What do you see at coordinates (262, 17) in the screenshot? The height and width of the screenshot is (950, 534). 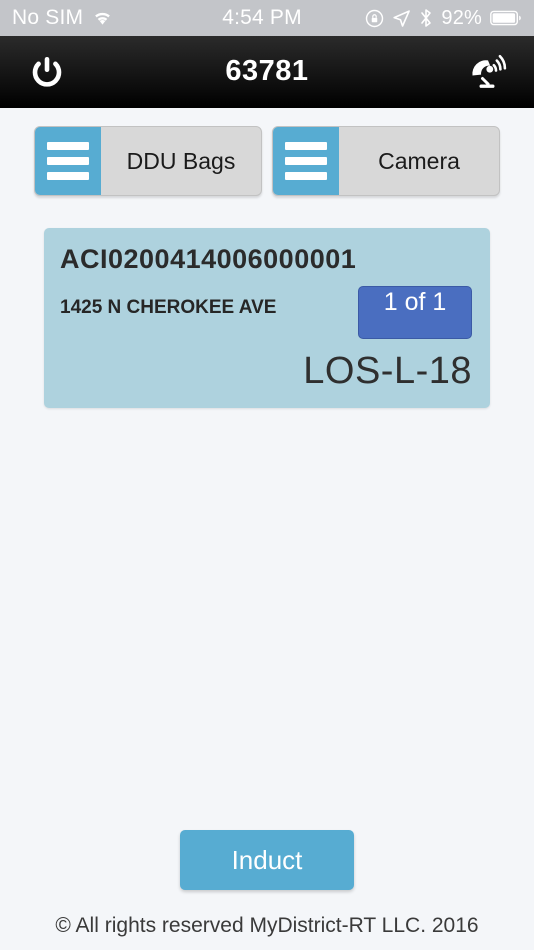 I see `status-bar-clock: 4:54 PM` at bounding box center [262, 17].